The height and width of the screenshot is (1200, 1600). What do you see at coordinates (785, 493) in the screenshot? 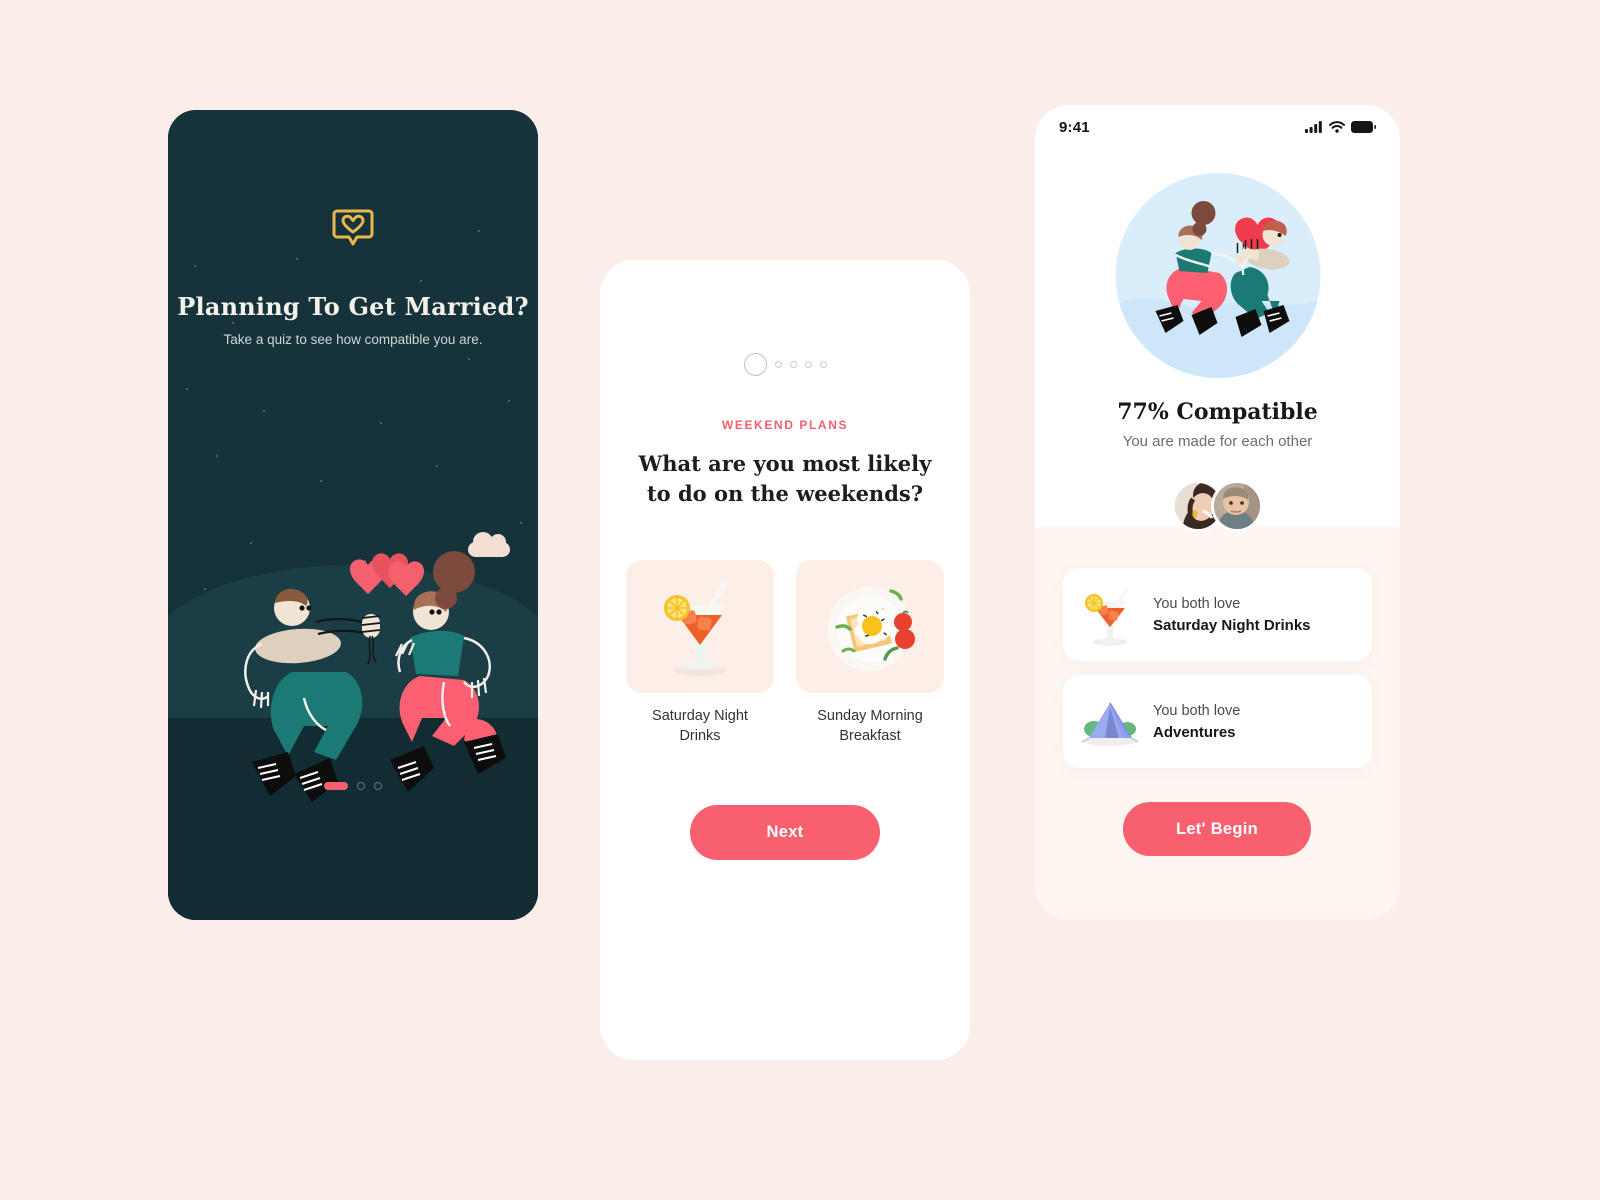
I see `quiz-question-line2: to do on the weekends?` at bounding box center [785, 493].